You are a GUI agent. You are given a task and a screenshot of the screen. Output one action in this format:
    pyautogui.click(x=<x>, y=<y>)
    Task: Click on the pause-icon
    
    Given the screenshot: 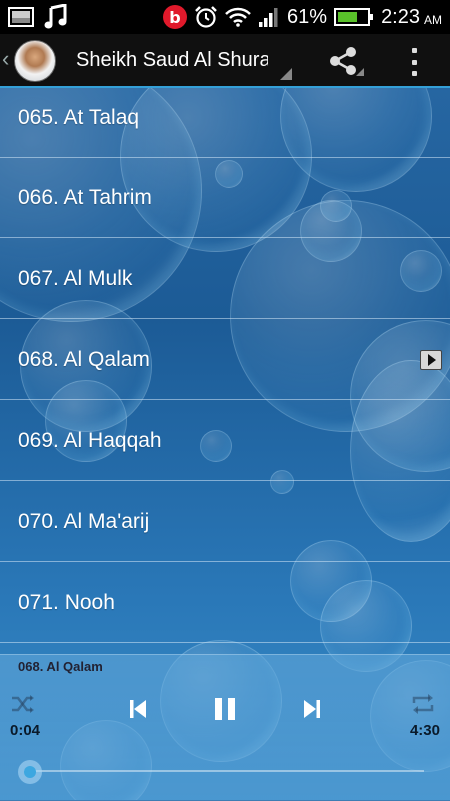 What is the action you would take?
    pyautogui.click(x=225, y=709)
    